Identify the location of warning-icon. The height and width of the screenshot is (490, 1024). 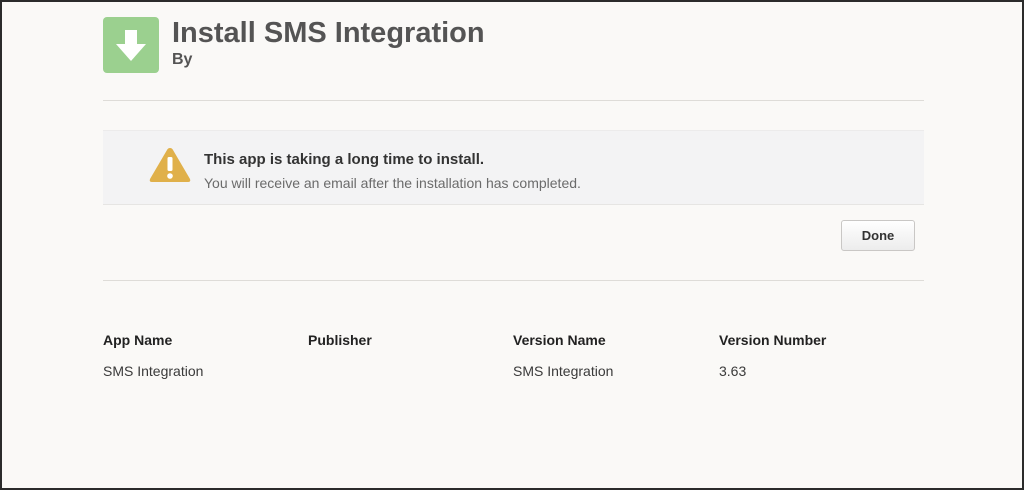
(170, 165).